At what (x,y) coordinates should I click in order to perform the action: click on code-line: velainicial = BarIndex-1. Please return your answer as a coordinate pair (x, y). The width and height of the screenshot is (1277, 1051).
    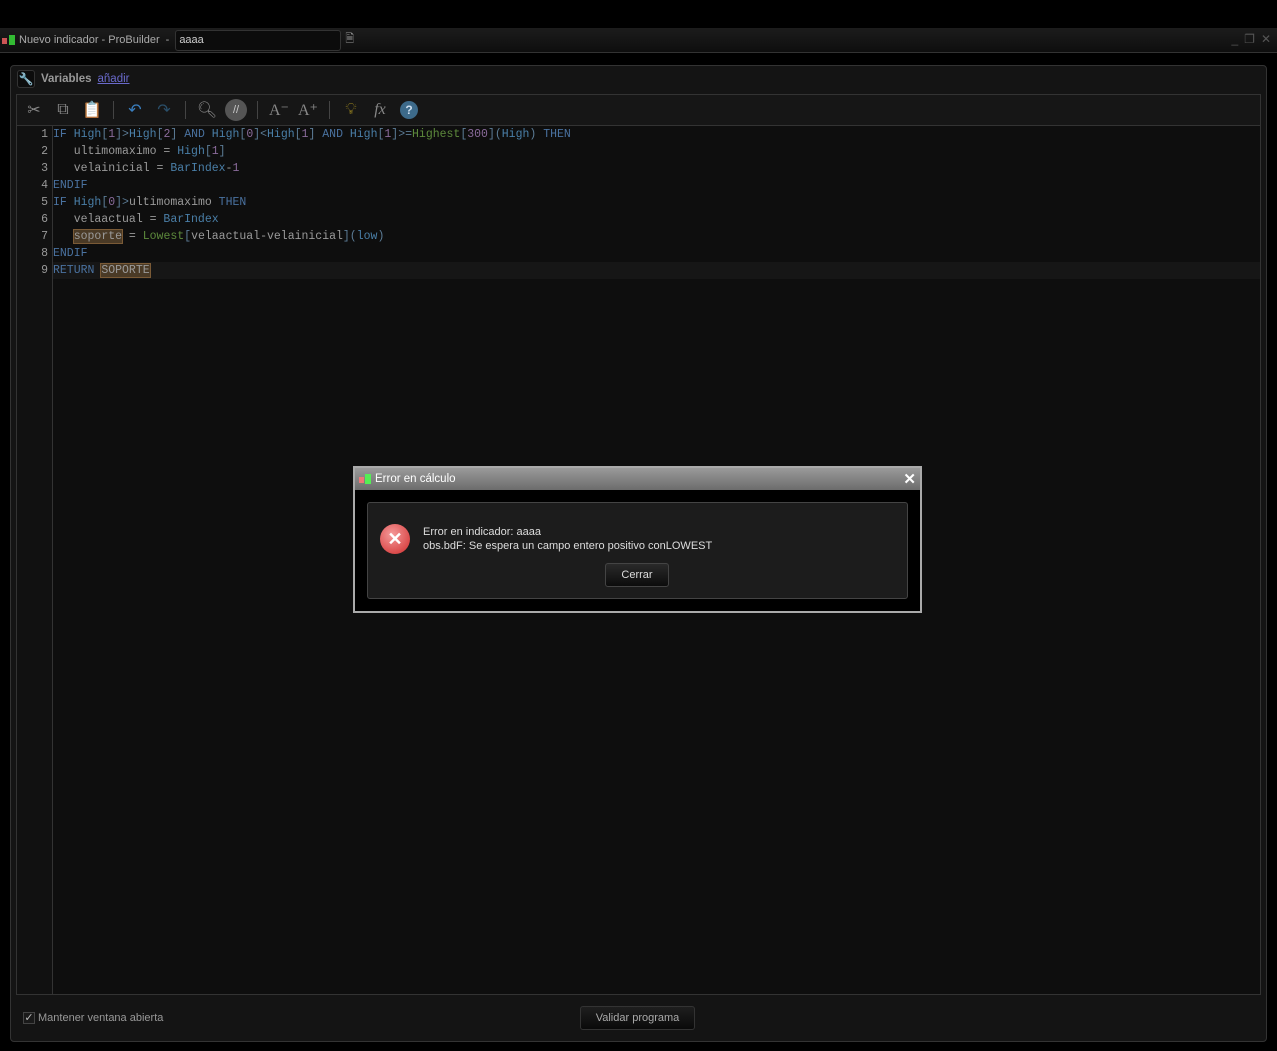
    Looking at the image, I should click on (656, 168).